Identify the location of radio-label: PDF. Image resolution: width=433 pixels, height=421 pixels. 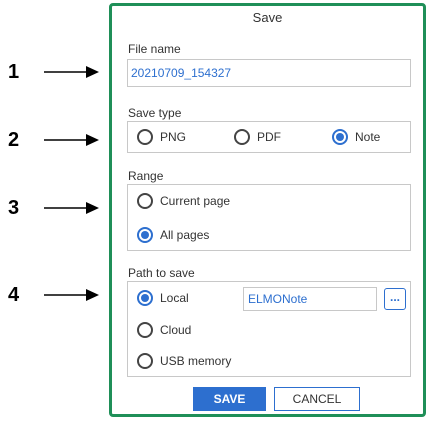
(269, 137).